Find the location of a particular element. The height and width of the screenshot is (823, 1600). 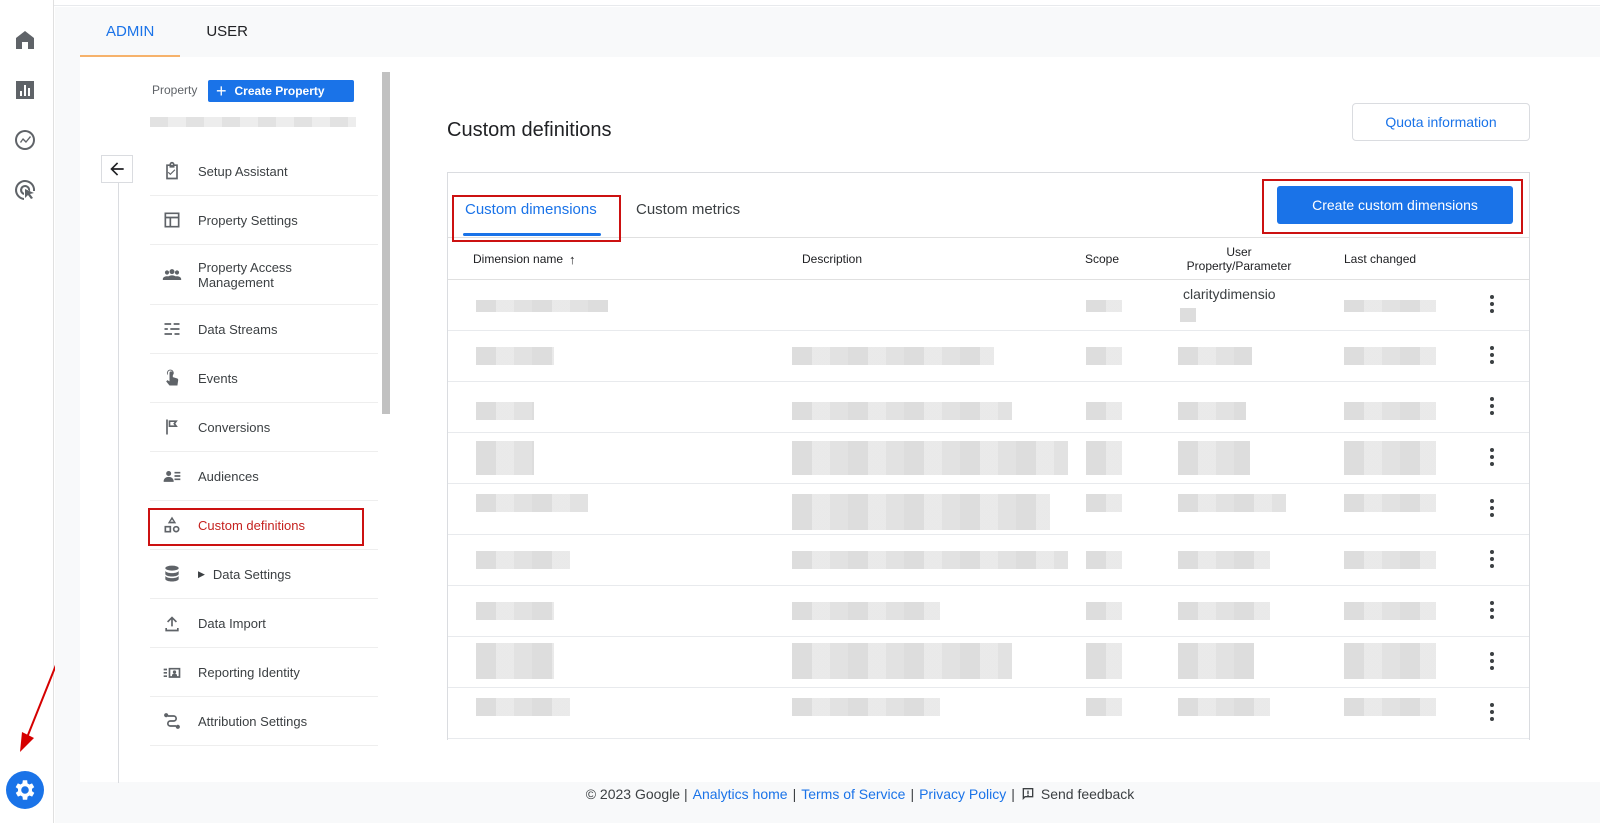

col-description: Description is located at coordinates (832, 259).